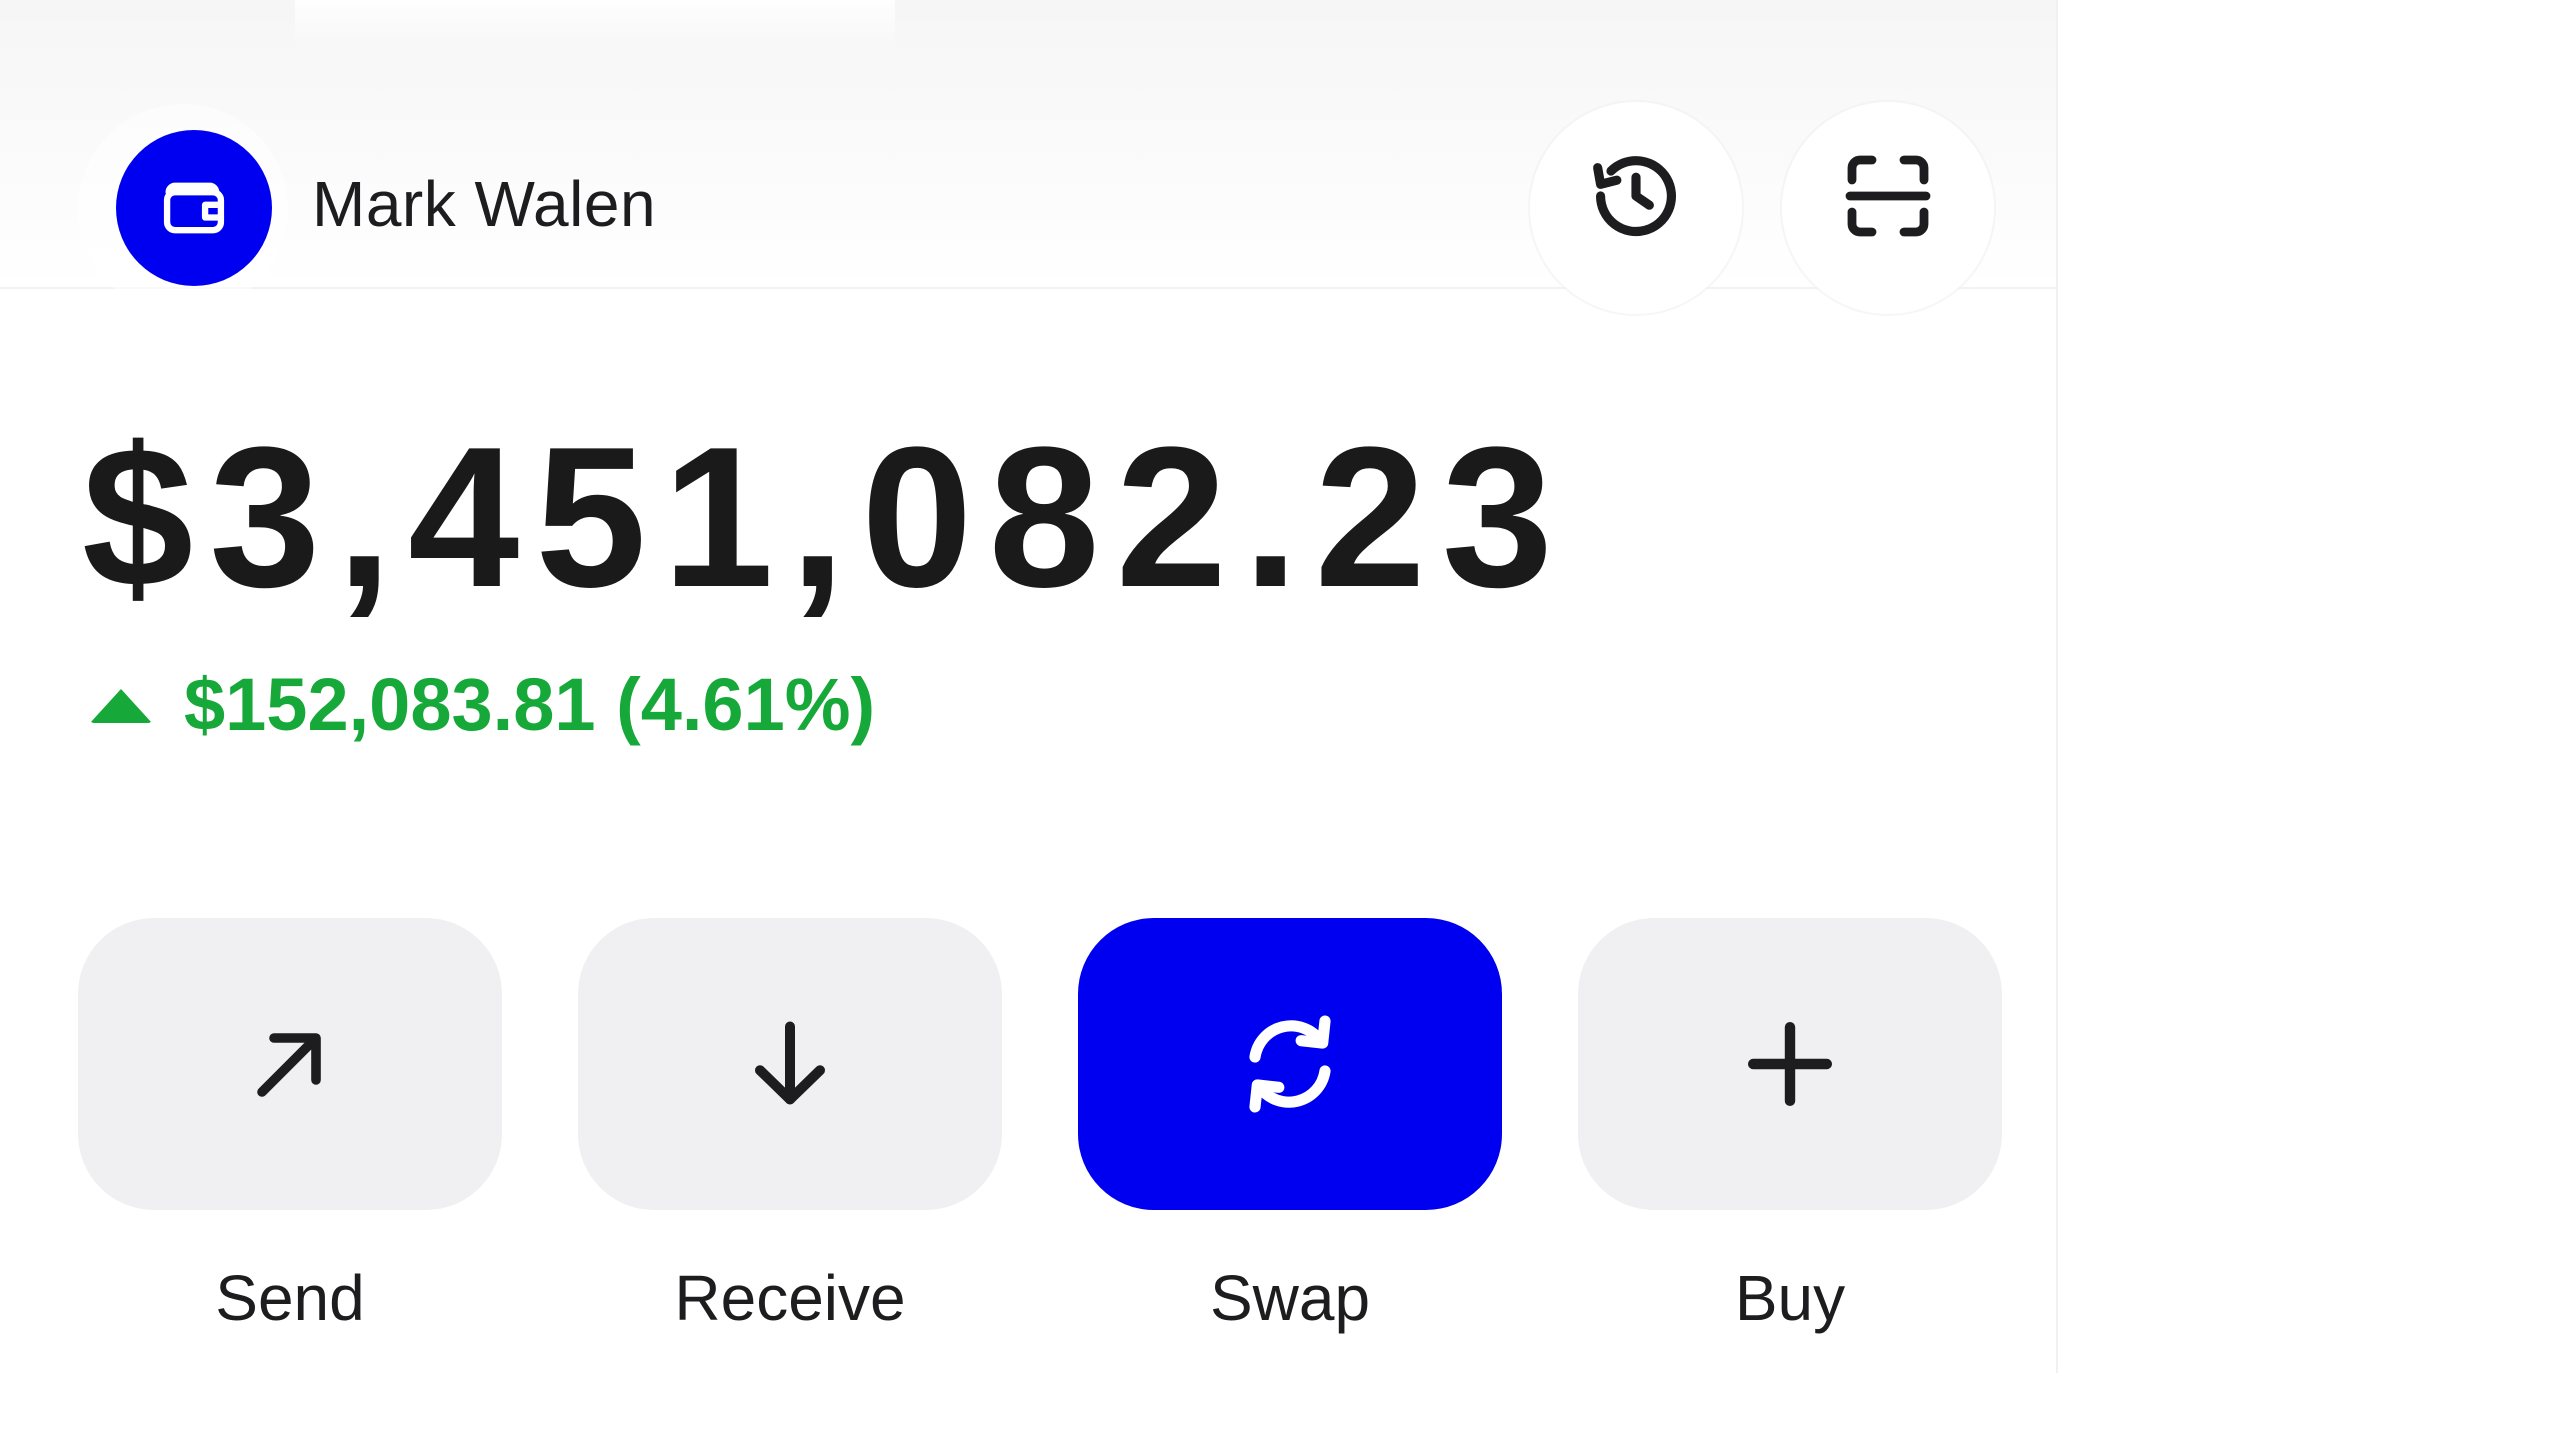 This screenshot has width=2560, height=1440. What do you see at coordinates (530, 704) in the screenshot?
I see `balance-change-value: $152,083.81 (4.61%)` at bounding box center [530, 704].